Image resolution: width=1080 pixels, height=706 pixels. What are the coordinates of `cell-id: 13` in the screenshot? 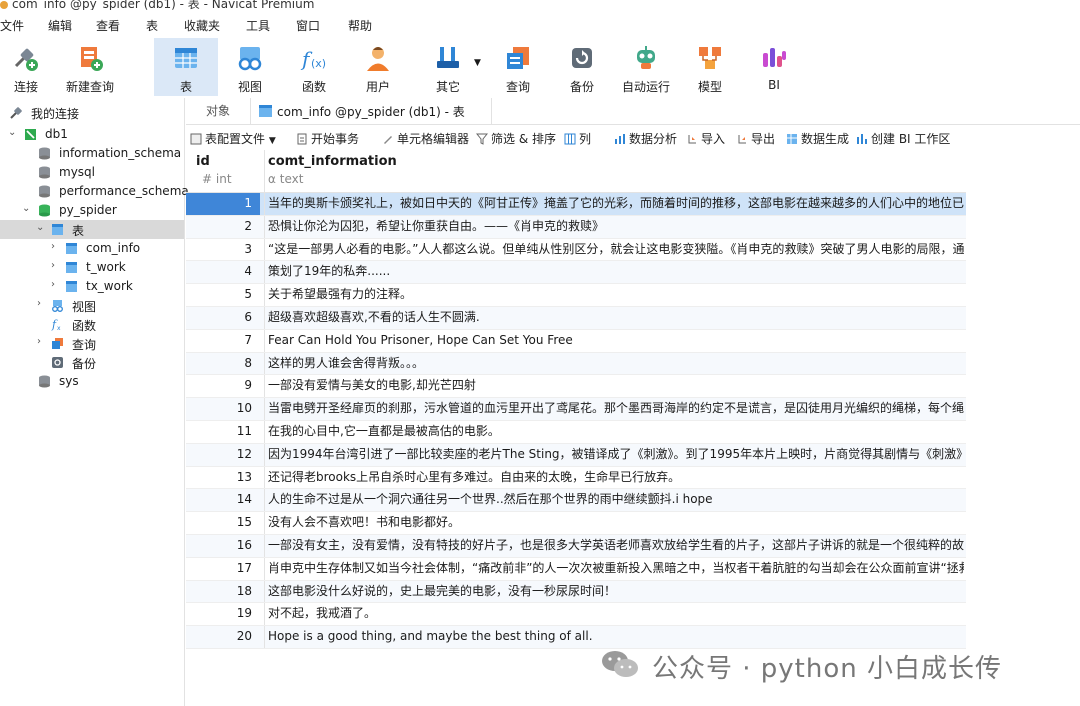 It's located at (223, 478).